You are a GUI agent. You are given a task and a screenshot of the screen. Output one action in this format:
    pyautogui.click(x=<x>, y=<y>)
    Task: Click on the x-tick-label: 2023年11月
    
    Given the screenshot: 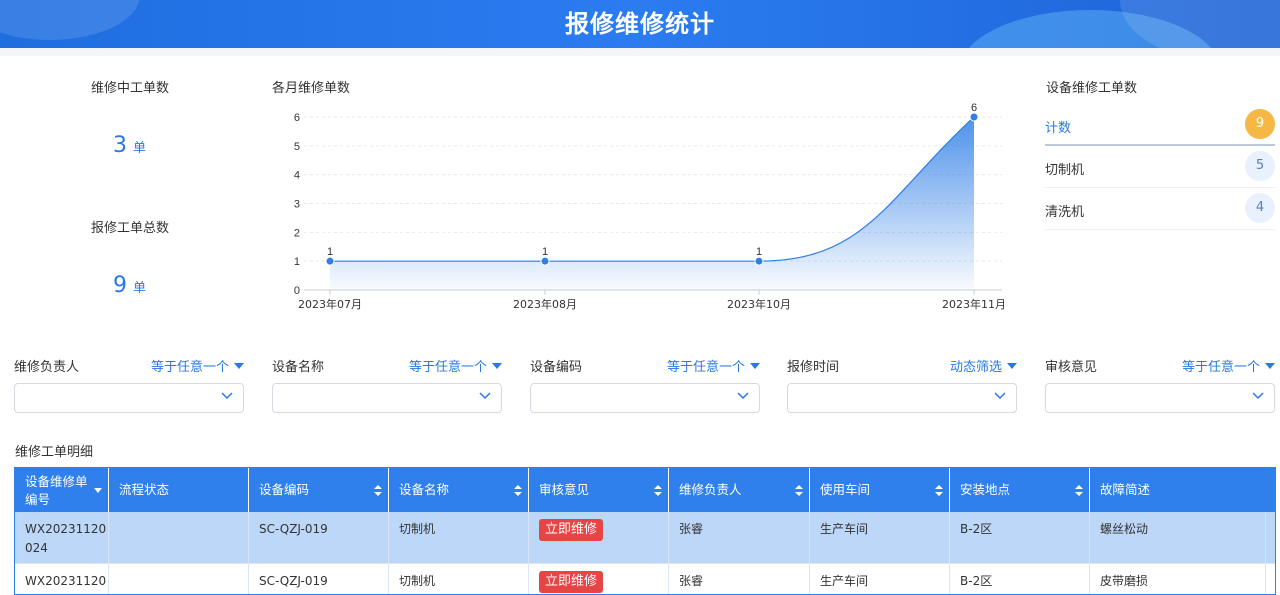 What is the action you would take?
    pyautogui.click(x=974, y=304)
    